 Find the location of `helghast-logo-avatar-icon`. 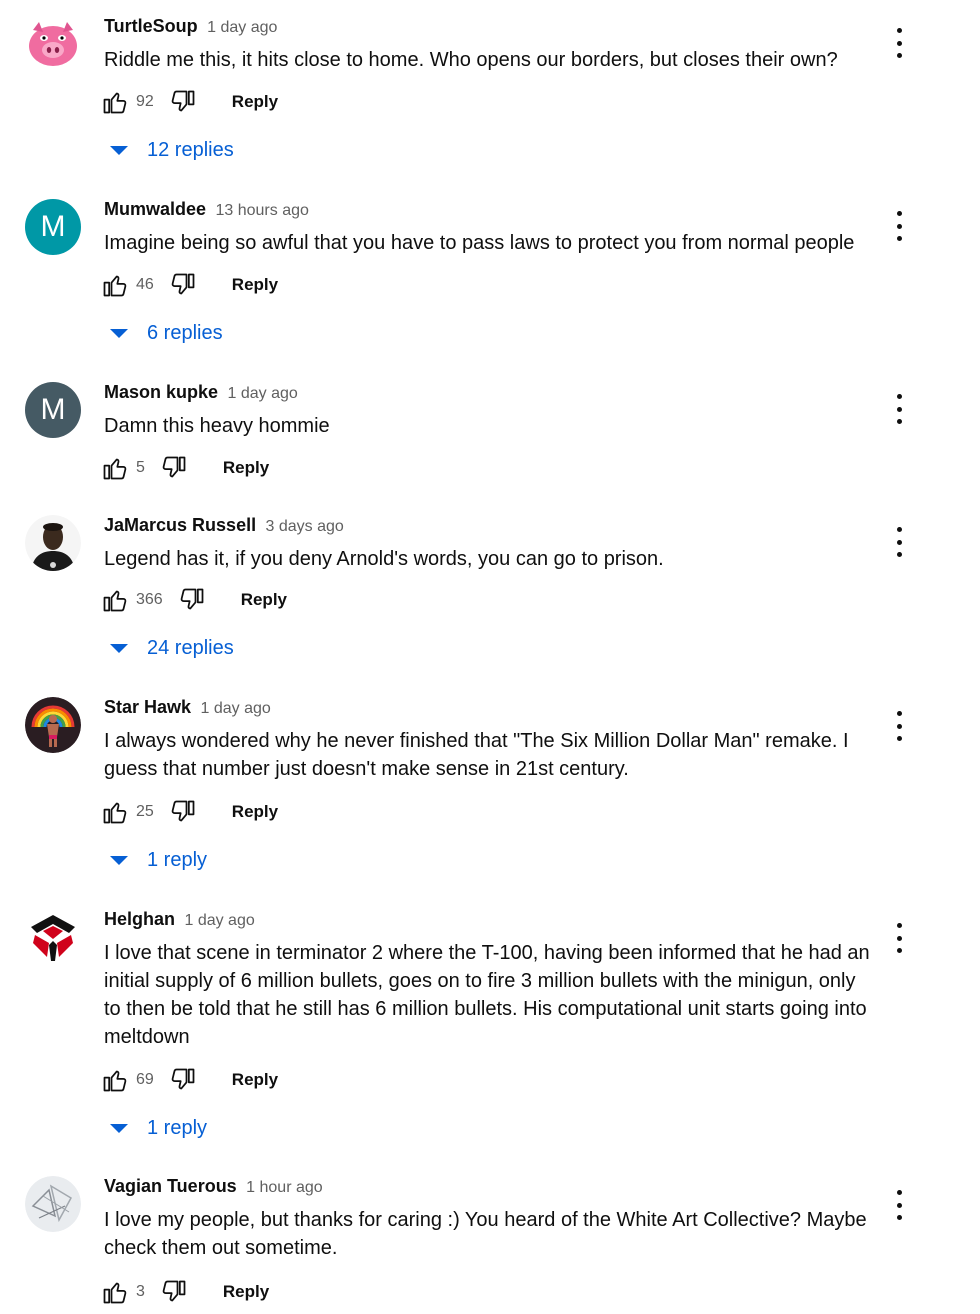

helghast-logo-avatar-icon is located at coordinates (53, 937).